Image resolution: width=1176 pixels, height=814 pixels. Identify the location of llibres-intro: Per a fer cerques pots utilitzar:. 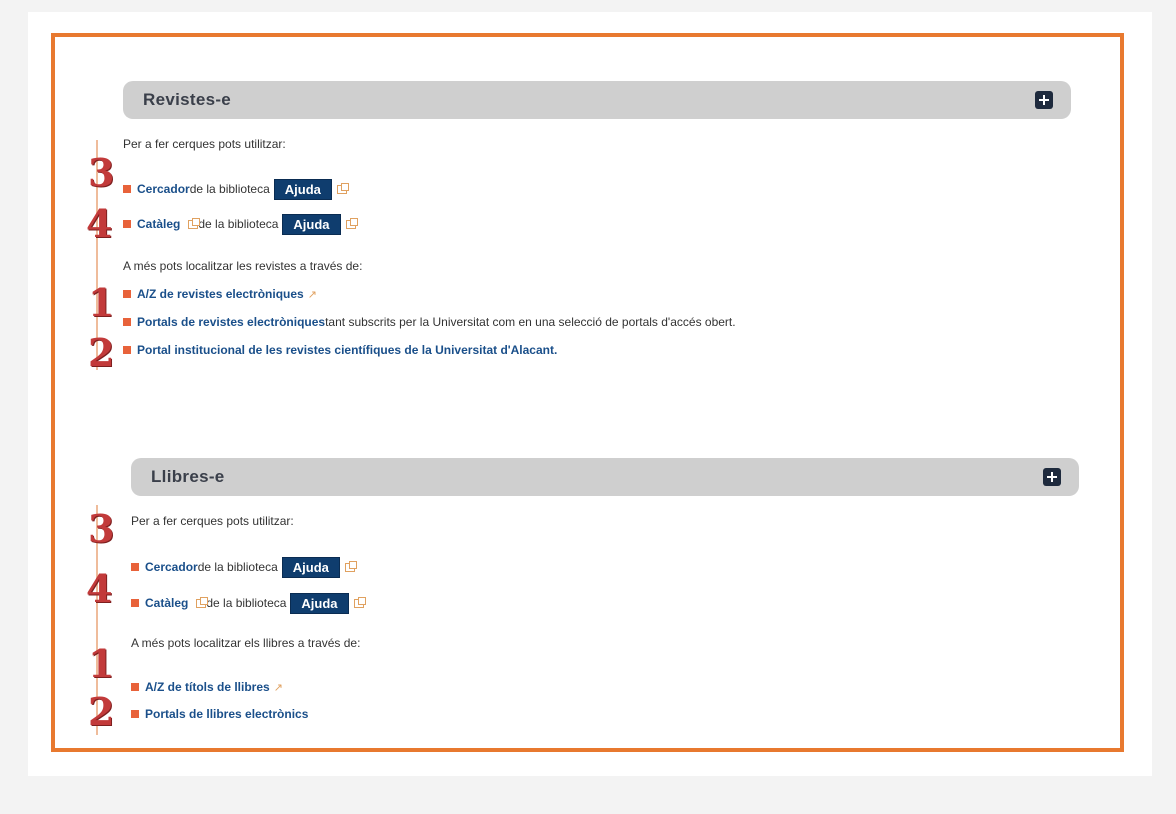
(212, 521).